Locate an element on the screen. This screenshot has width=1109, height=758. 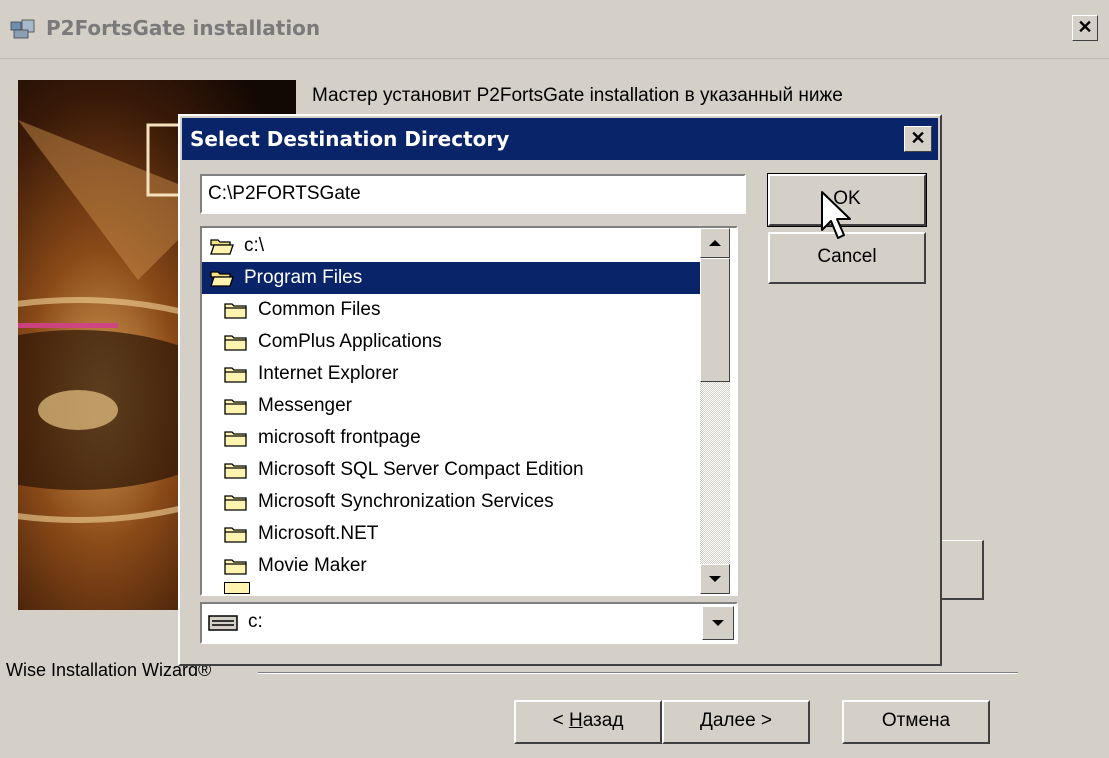
folder-label: Microsoft SQL Server Compact Edition is located at coordinates (421, 469).